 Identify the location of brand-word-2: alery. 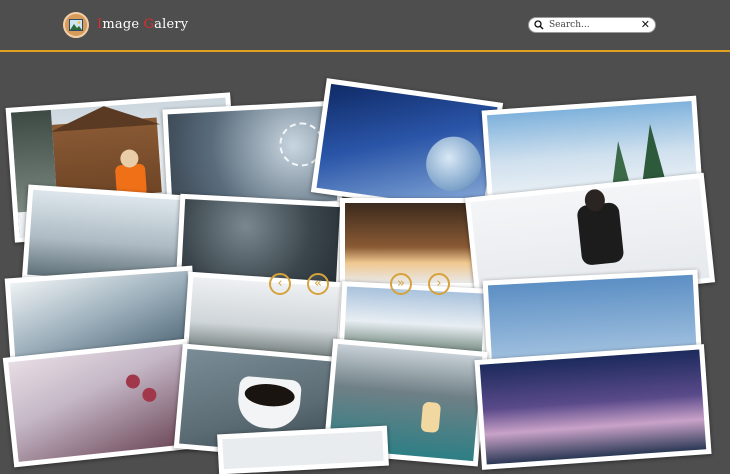
(171, 24).